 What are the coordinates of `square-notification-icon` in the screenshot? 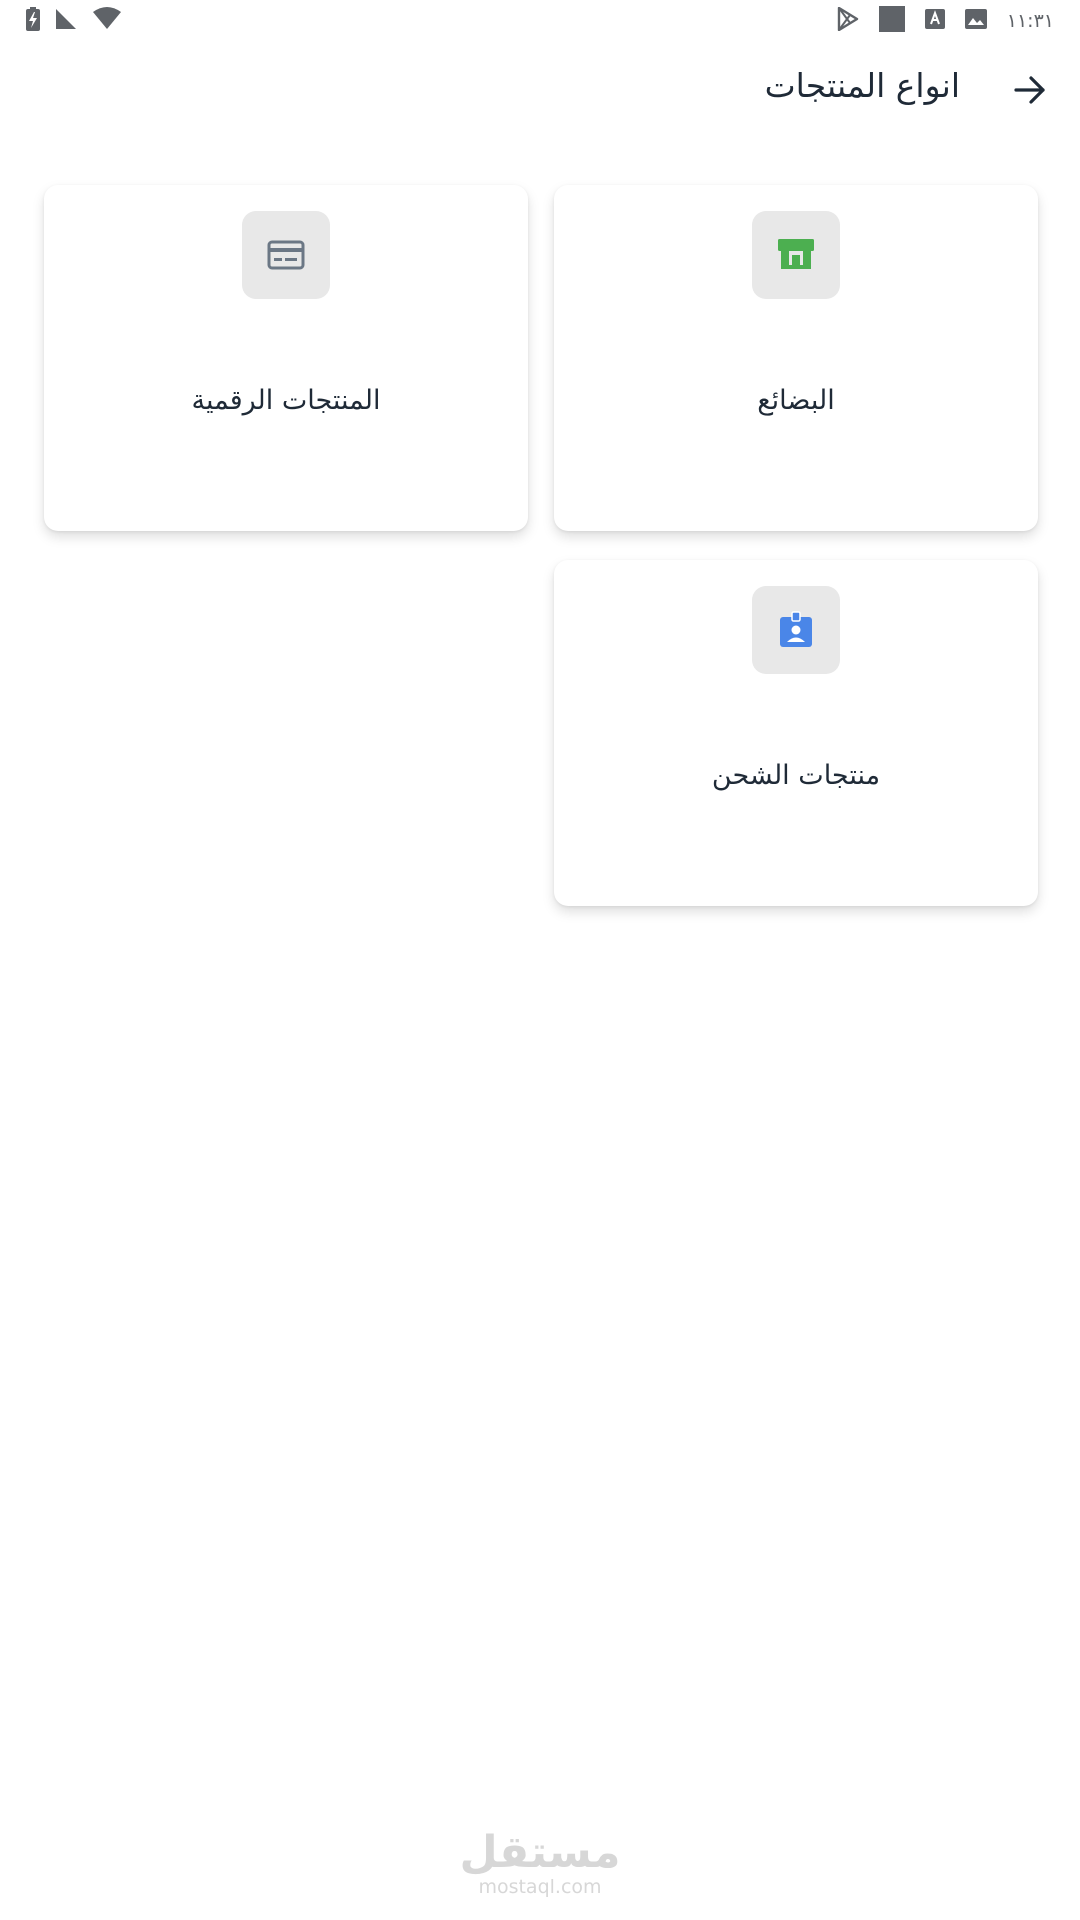 It's located at (891, 21).